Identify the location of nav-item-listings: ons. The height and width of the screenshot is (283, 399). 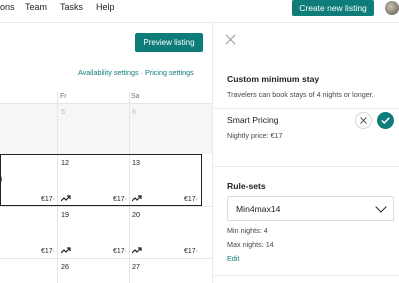
(7, 7).